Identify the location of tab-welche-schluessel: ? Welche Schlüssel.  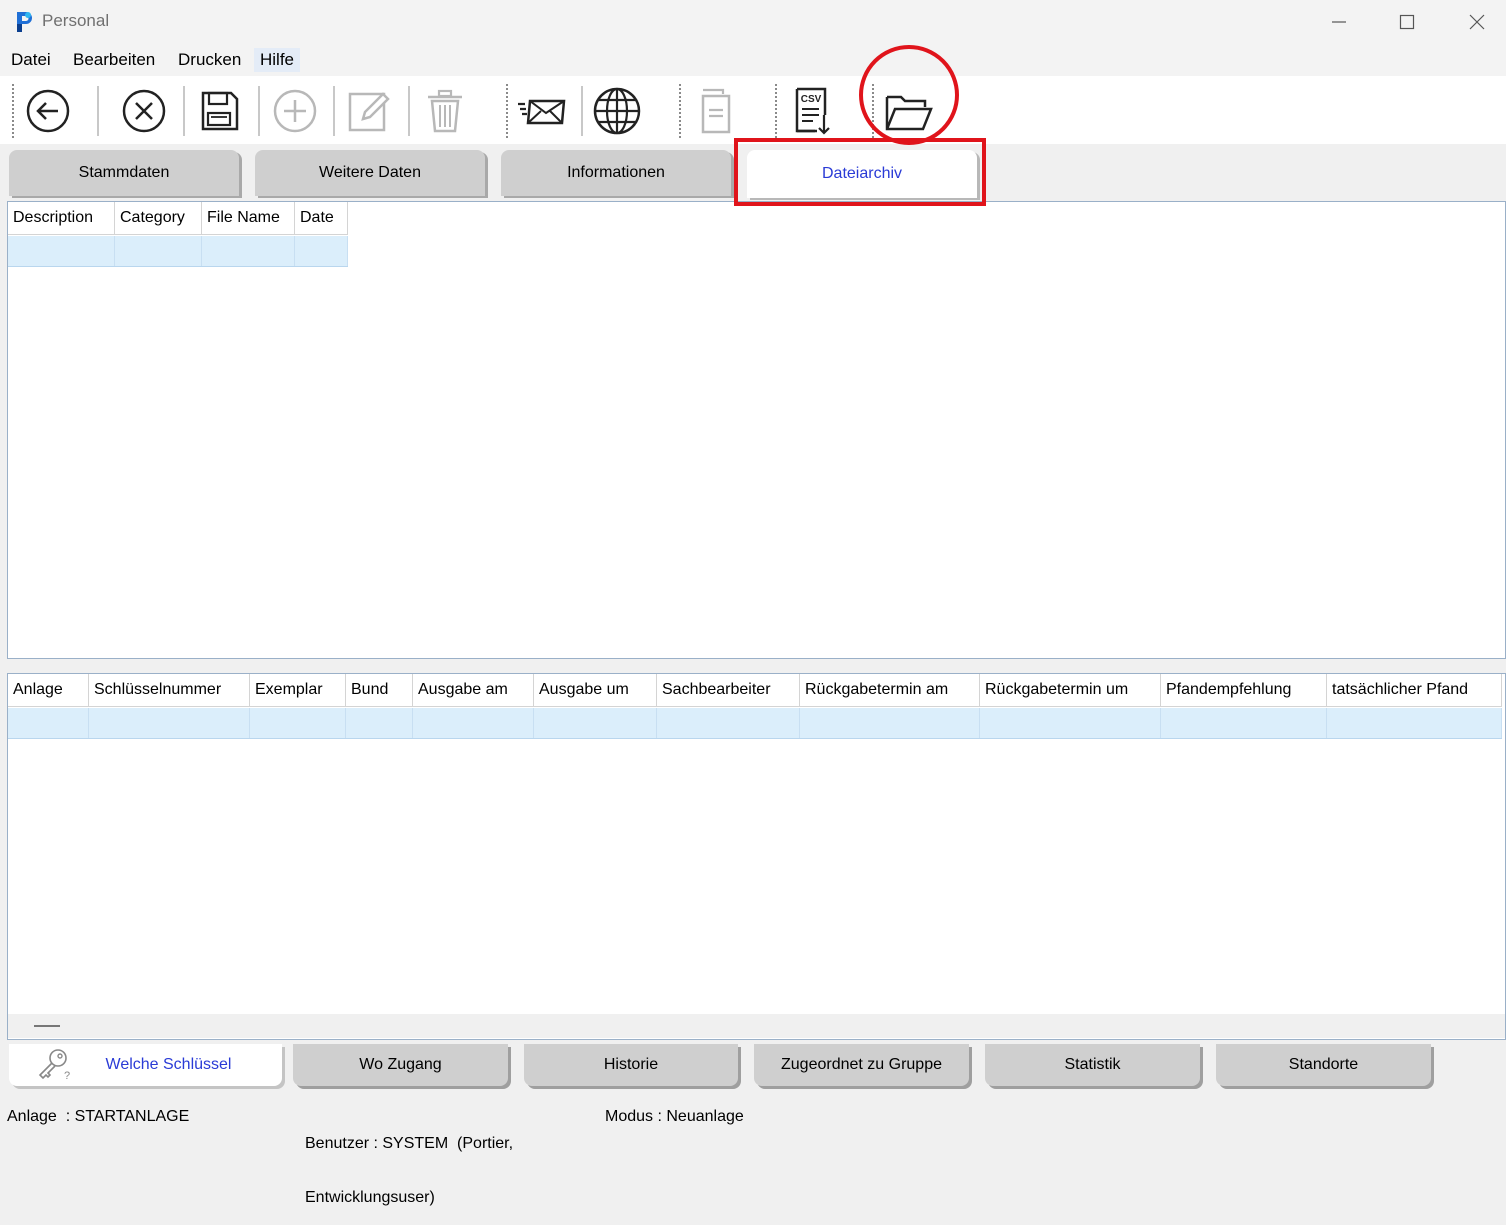
(145, 1065).